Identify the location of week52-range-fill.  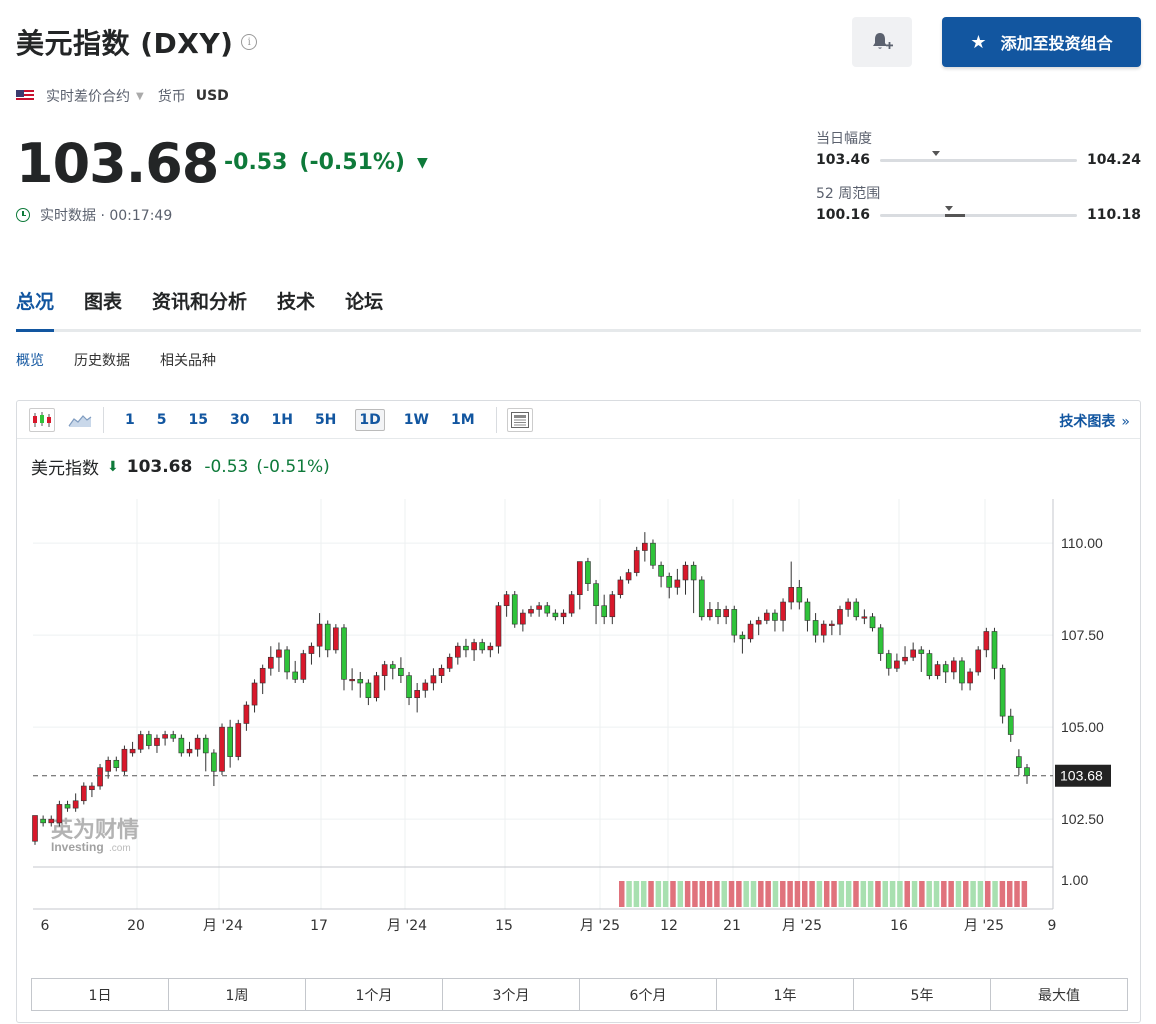
(955, 215).